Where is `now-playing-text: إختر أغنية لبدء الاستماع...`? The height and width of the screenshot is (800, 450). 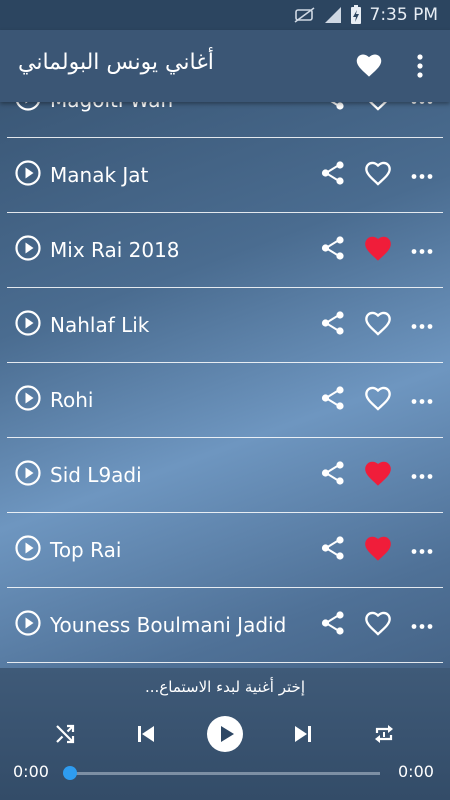
now-playing-text: إختر أغنية لبدء الاستماع... is located at coordinates (225, 687).